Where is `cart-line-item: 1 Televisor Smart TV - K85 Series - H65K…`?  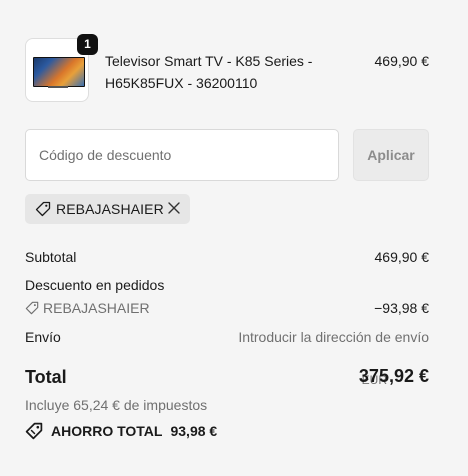
cart-line-item: 1 Televisor Smart TV - K85 Series - H65K… is located at coordinates (227, 69).